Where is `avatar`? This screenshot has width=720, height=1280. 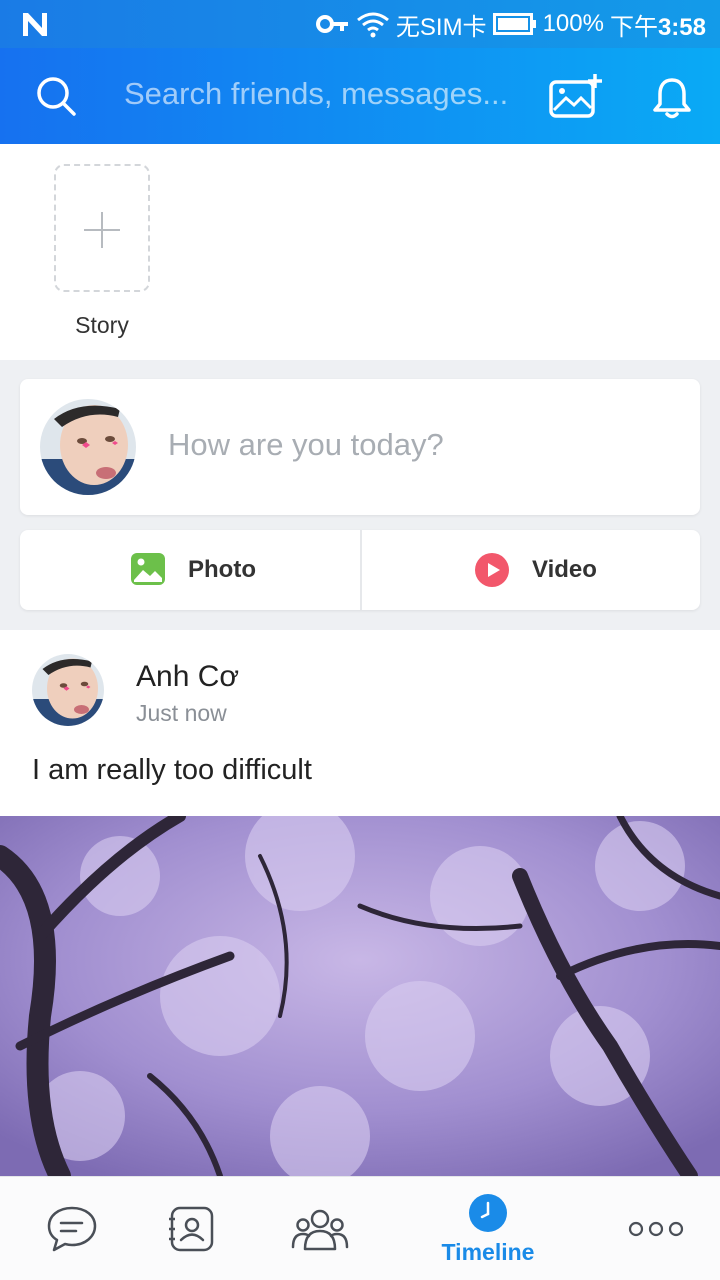
avatar is located at coordinates (88, 447).